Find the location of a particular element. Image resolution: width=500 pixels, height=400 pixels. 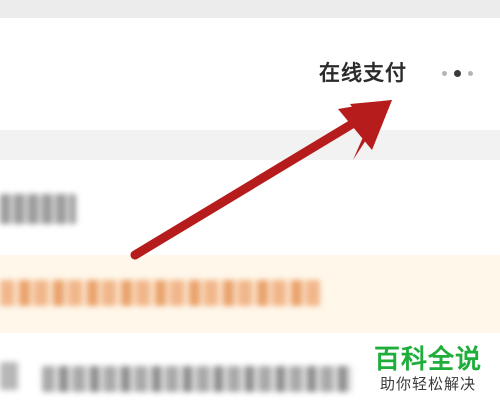

watermark-logo: 百科全说 助你轻松解决 is located at coordinates (432, 367).